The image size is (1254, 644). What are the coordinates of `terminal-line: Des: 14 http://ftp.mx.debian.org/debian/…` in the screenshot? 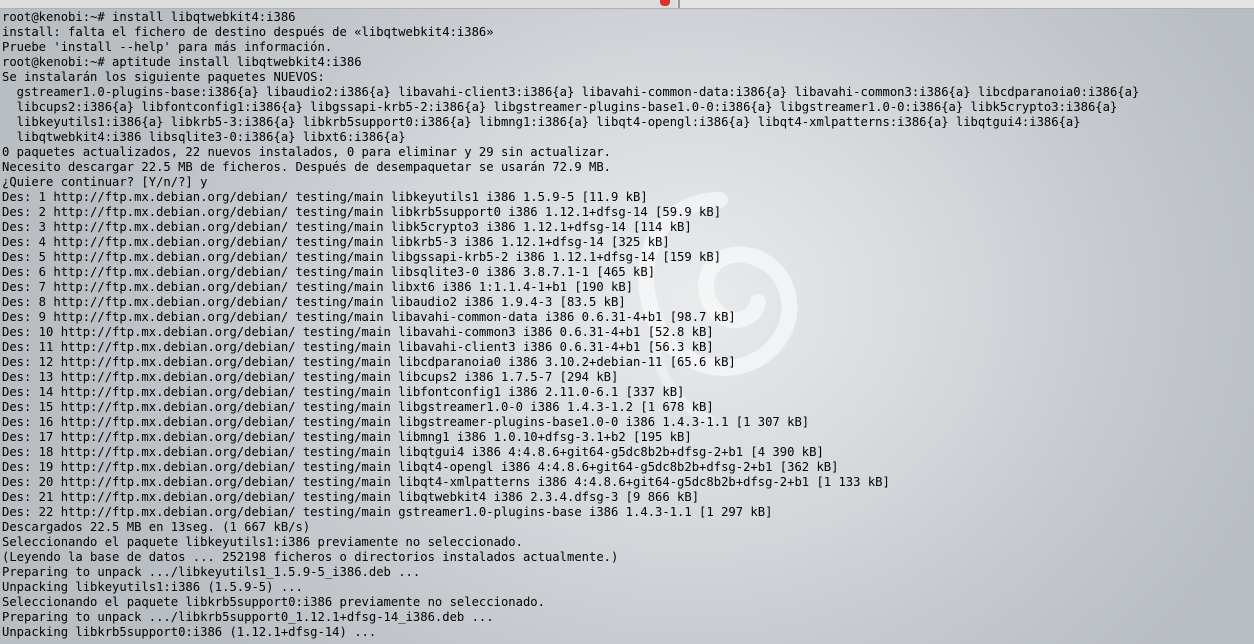 It's located at (343, 392).